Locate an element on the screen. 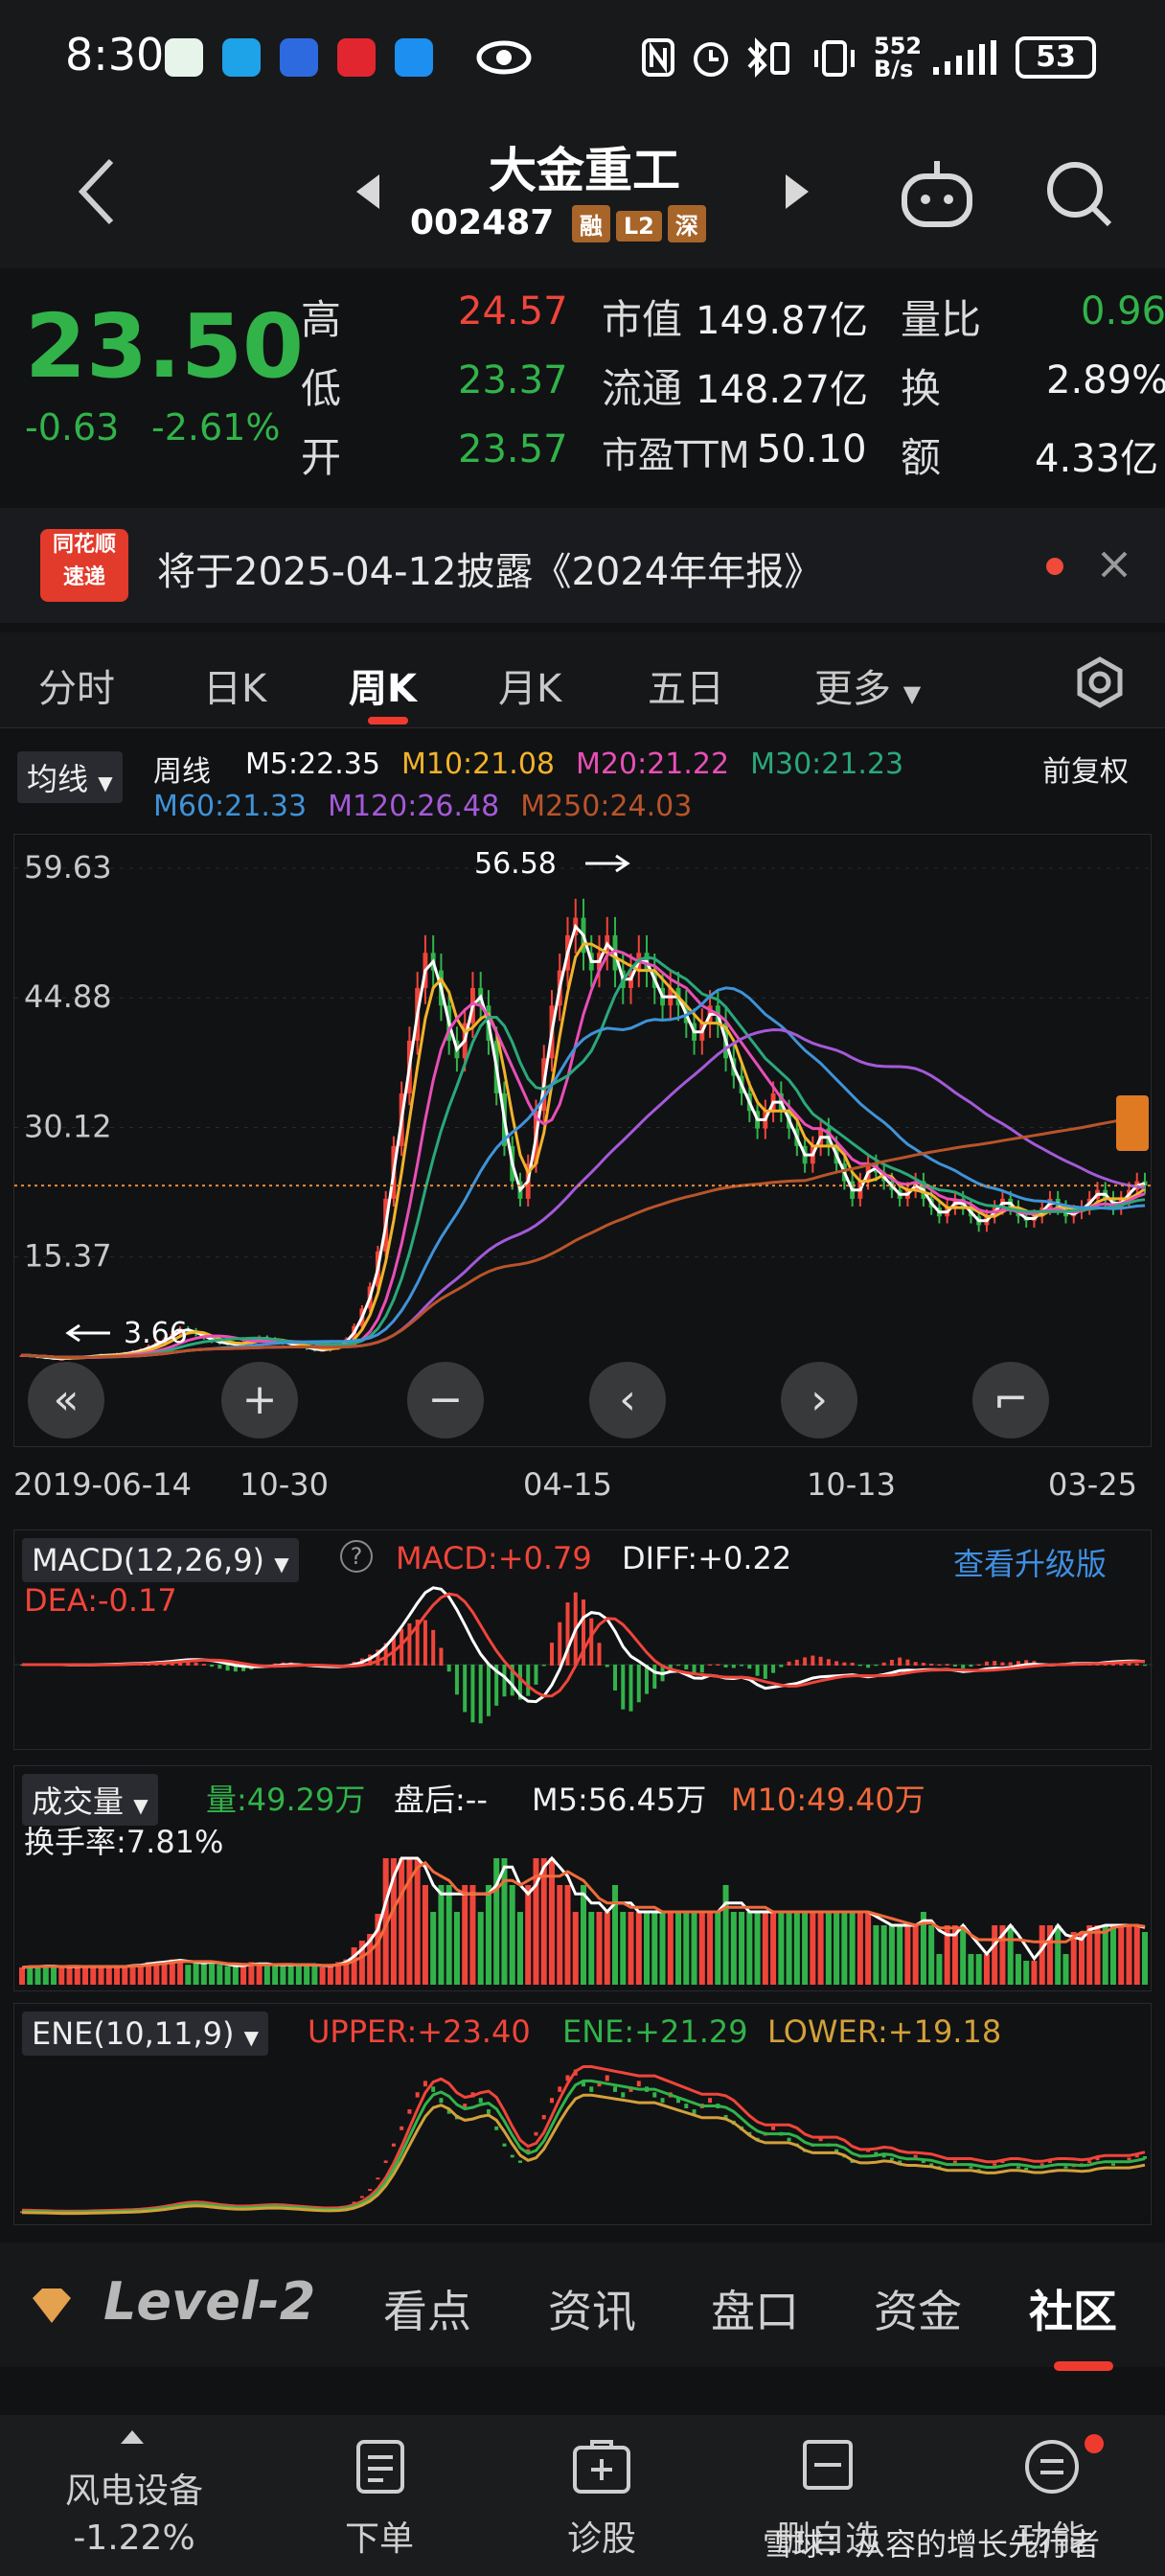  chart-control-left: ‹ is located at coordinates (627, 1400).